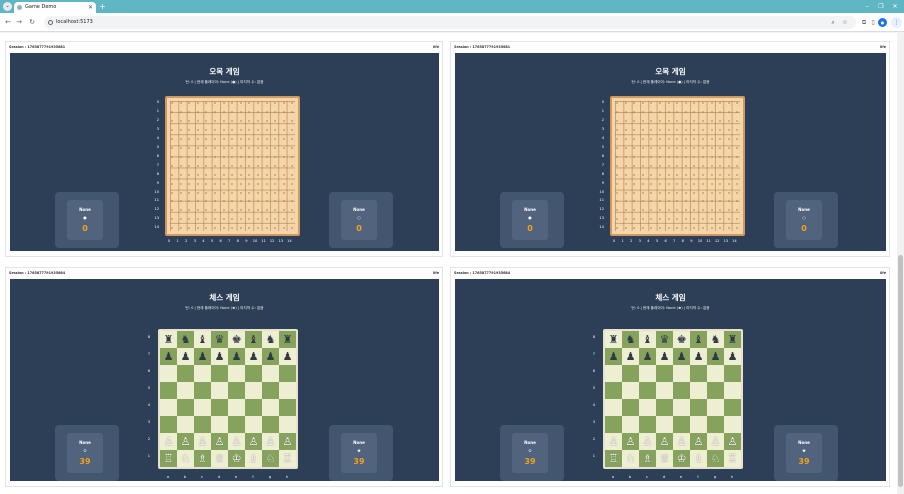 This screenshot has width=904, height=494. What do you see at coordinates (896, 22) in the screenshot?
I see `browser-menu-button: ⋮` at bounding box center [896, 22].